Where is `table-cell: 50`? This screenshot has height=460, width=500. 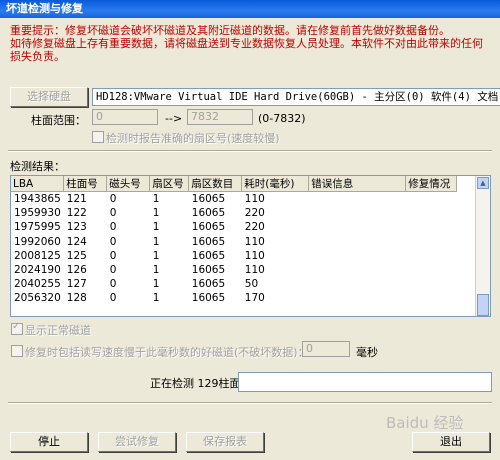
table-cell: 50 is located at coordinates (251, 284).